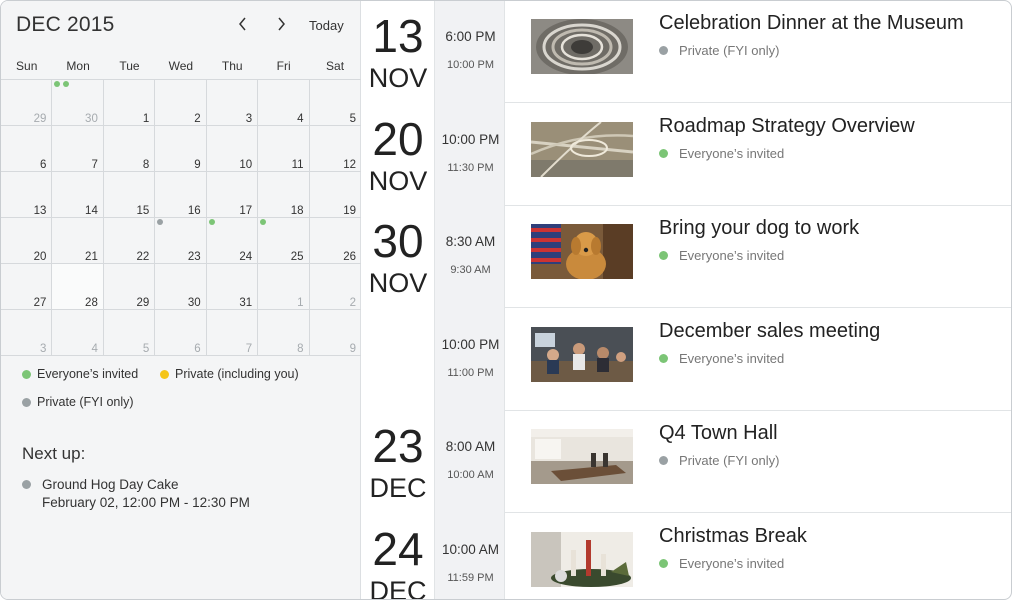 This screenshot has width=1012, height=600. I want to click on event-day-number: 23, so click(398, 446).